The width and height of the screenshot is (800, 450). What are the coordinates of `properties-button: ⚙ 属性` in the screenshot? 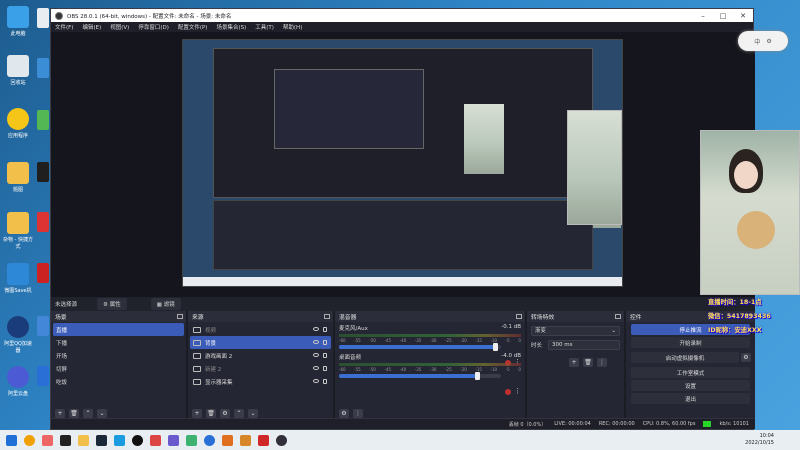 It's located at (112, 304).